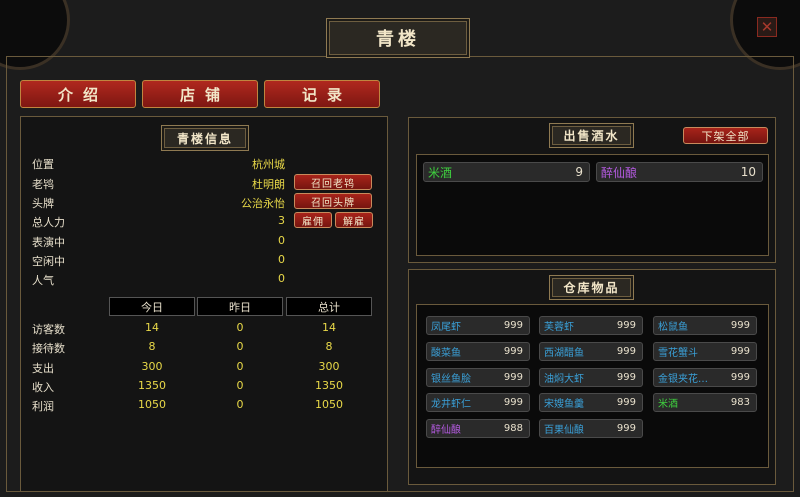  I want to click on stat-label-income: 收入, so click(43, 387).